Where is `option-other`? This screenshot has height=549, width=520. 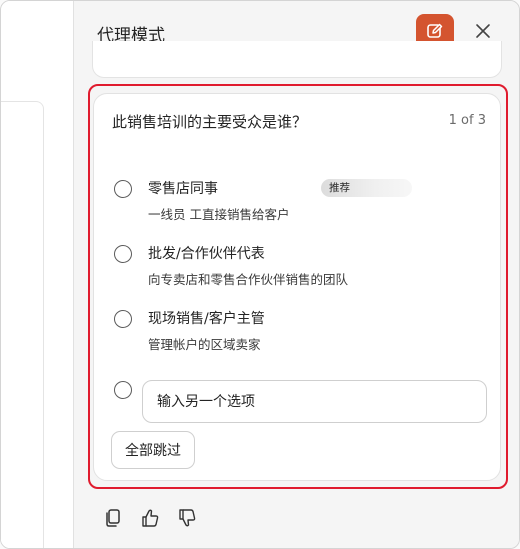 option-other is located at coordinates (298, 405).